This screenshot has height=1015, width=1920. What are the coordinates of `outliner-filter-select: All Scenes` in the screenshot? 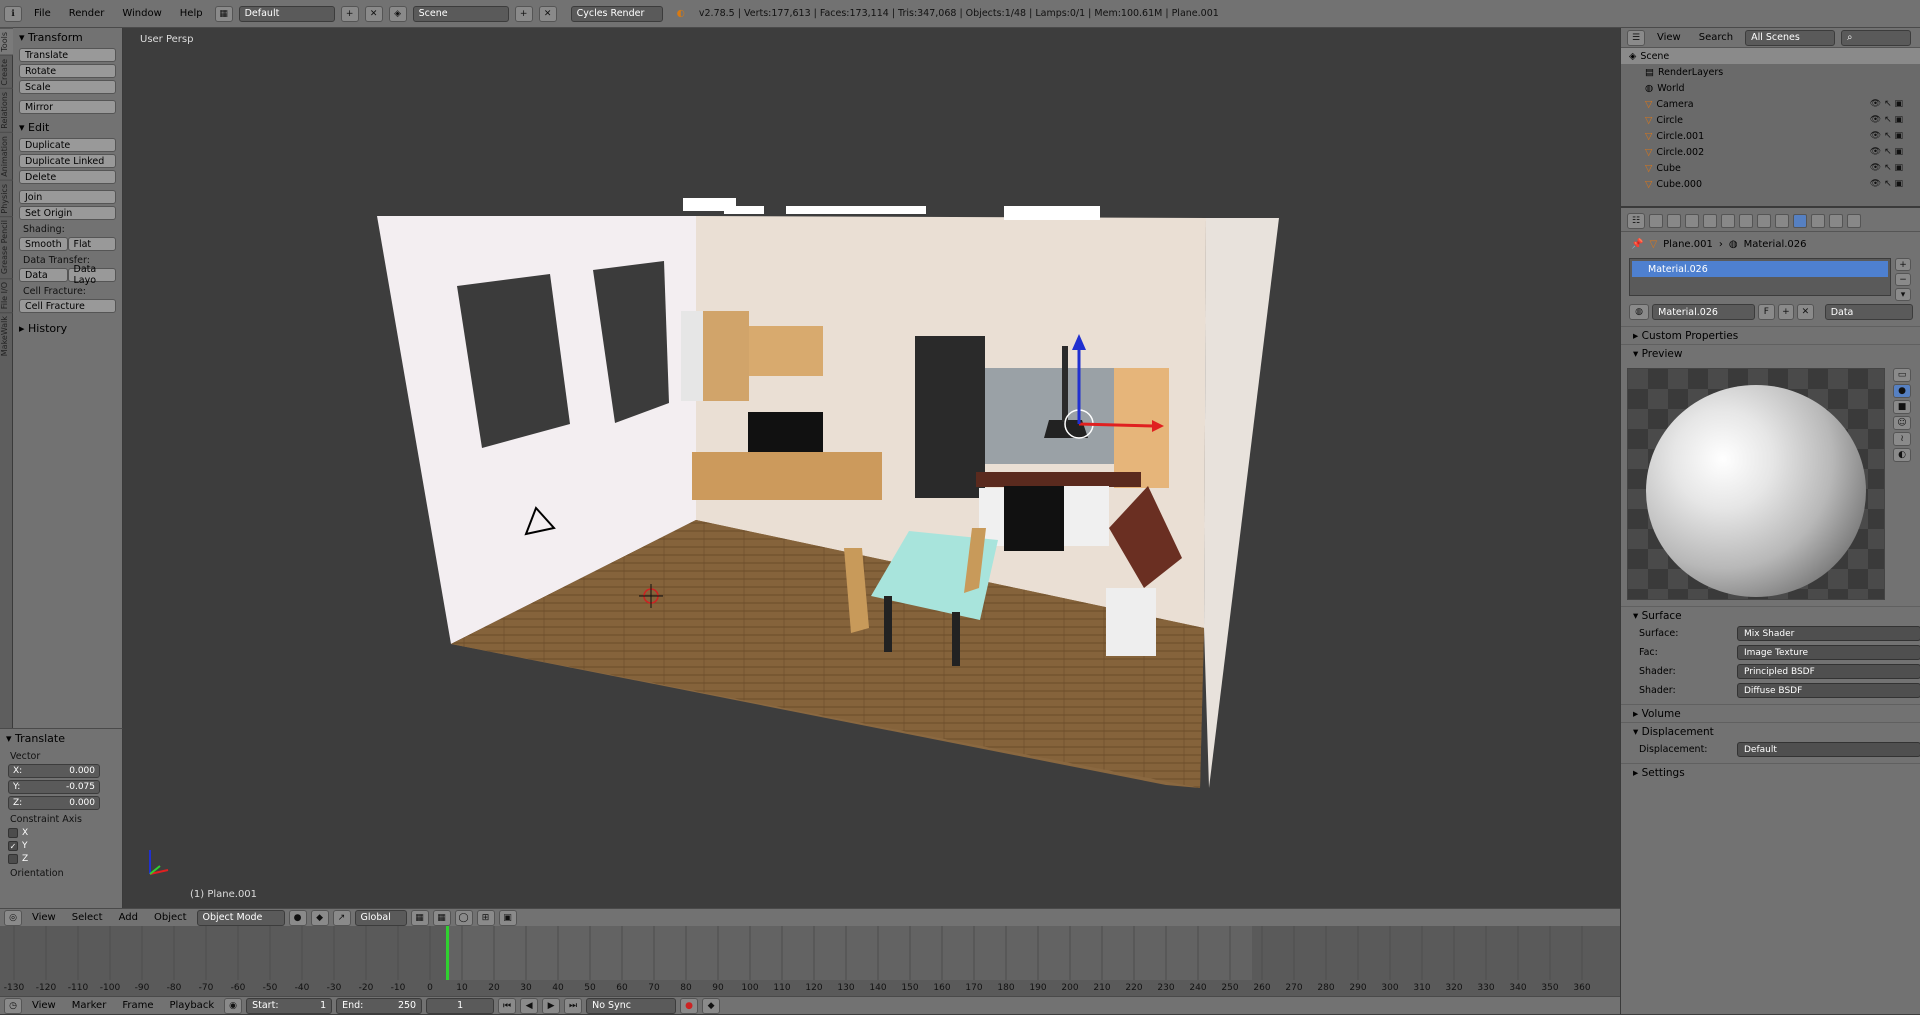 It's located at (1790, 37).